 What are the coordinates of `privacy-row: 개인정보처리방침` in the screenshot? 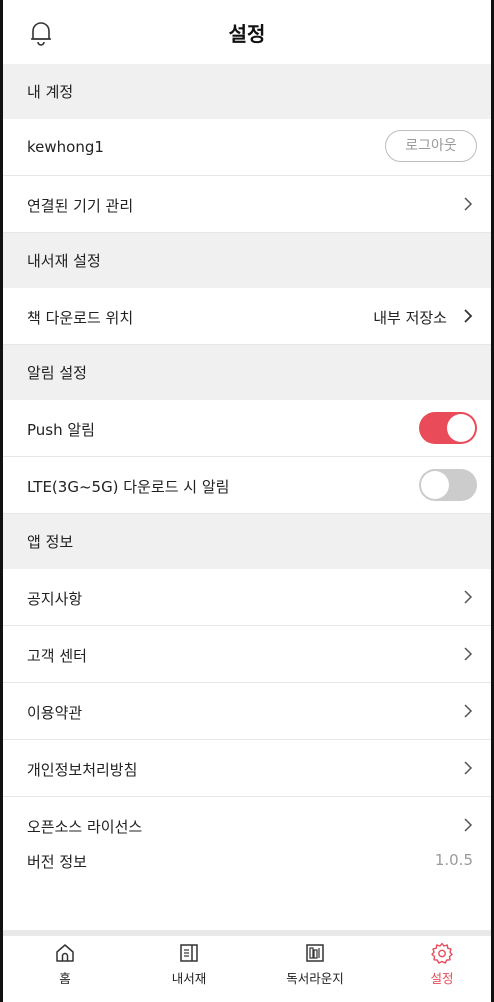 It's located at (247, 768).